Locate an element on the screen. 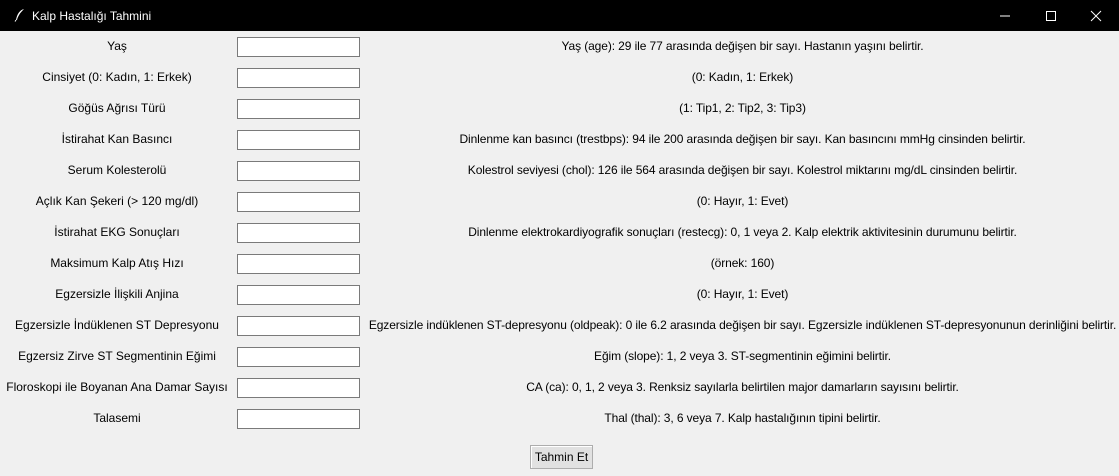  title-bar: Kalp Hastalığı Tahmini is located at coordinates (559, 15).